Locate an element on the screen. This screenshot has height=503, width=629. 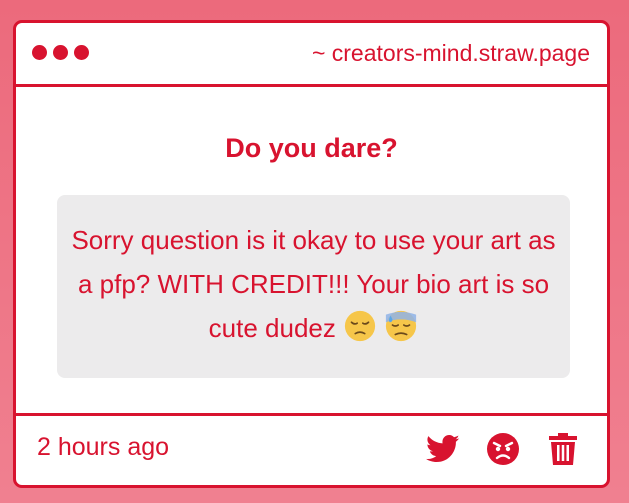
trash-icon is located at coordinates (563, 449).